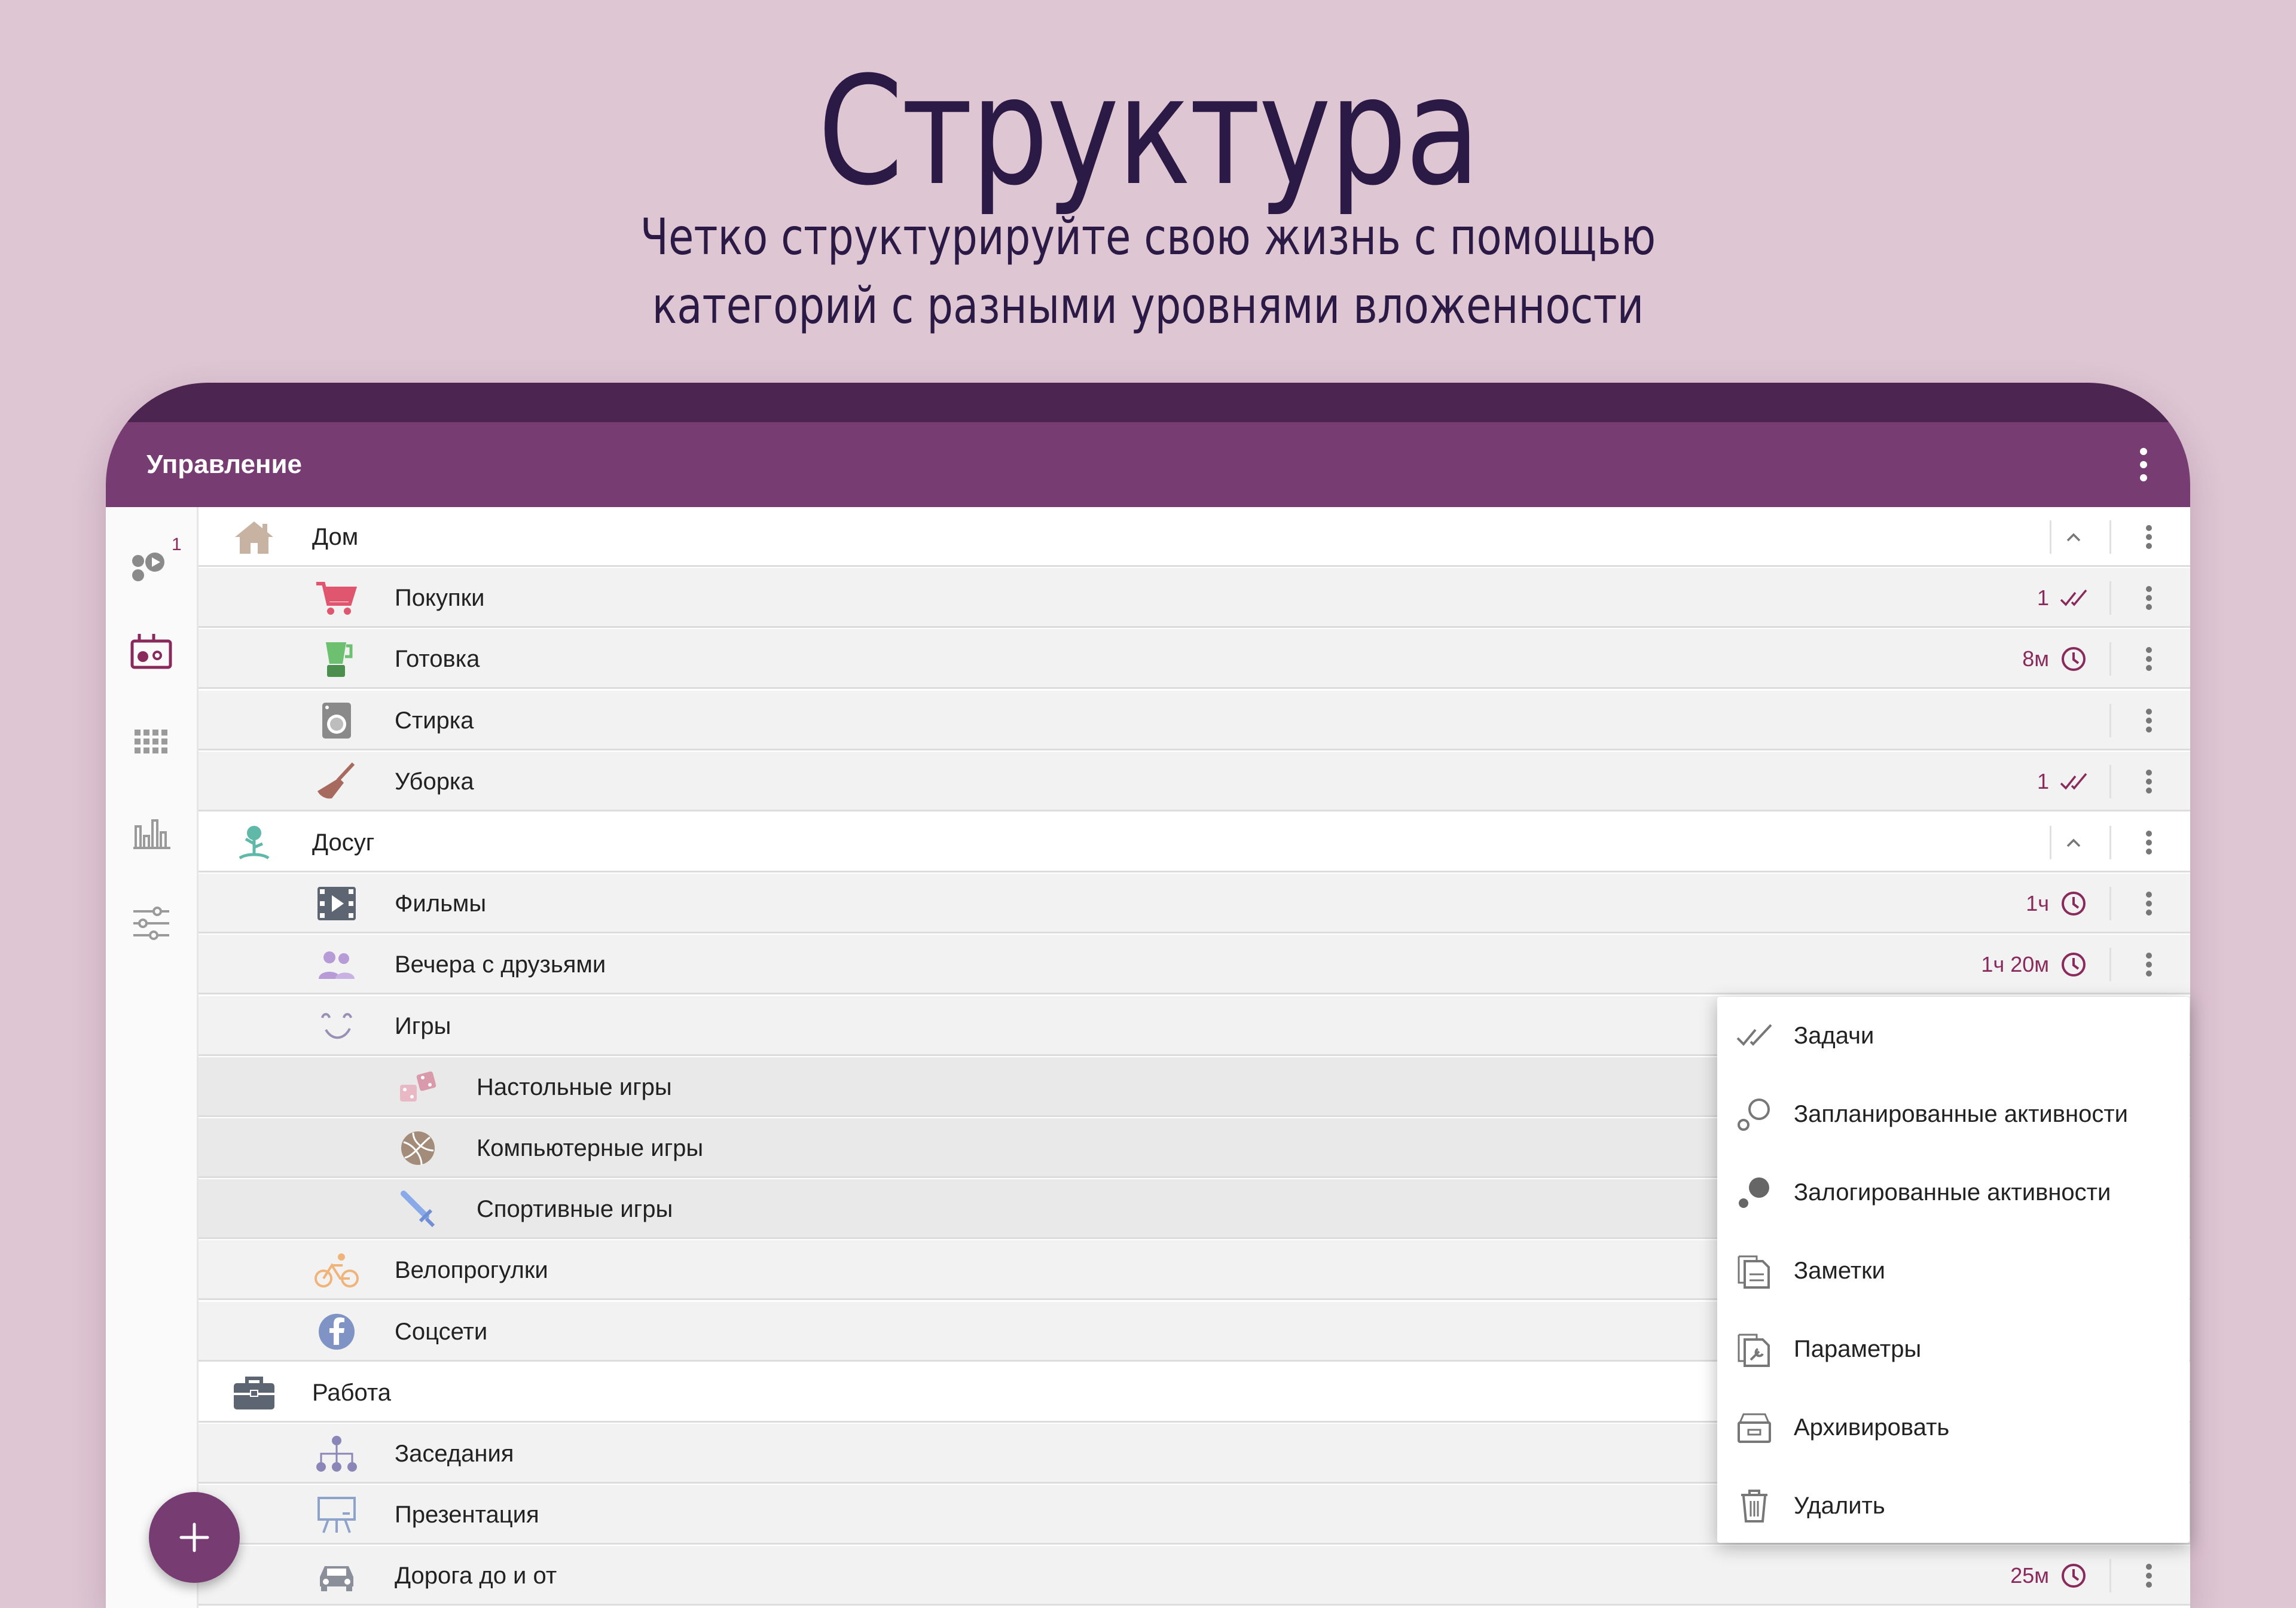 The width and height of the screenshot is (2296, 1608). Describe the element at coordinates (1953, 1506) in the screenshot. I see `context-menu-item: Удалить` at that location.